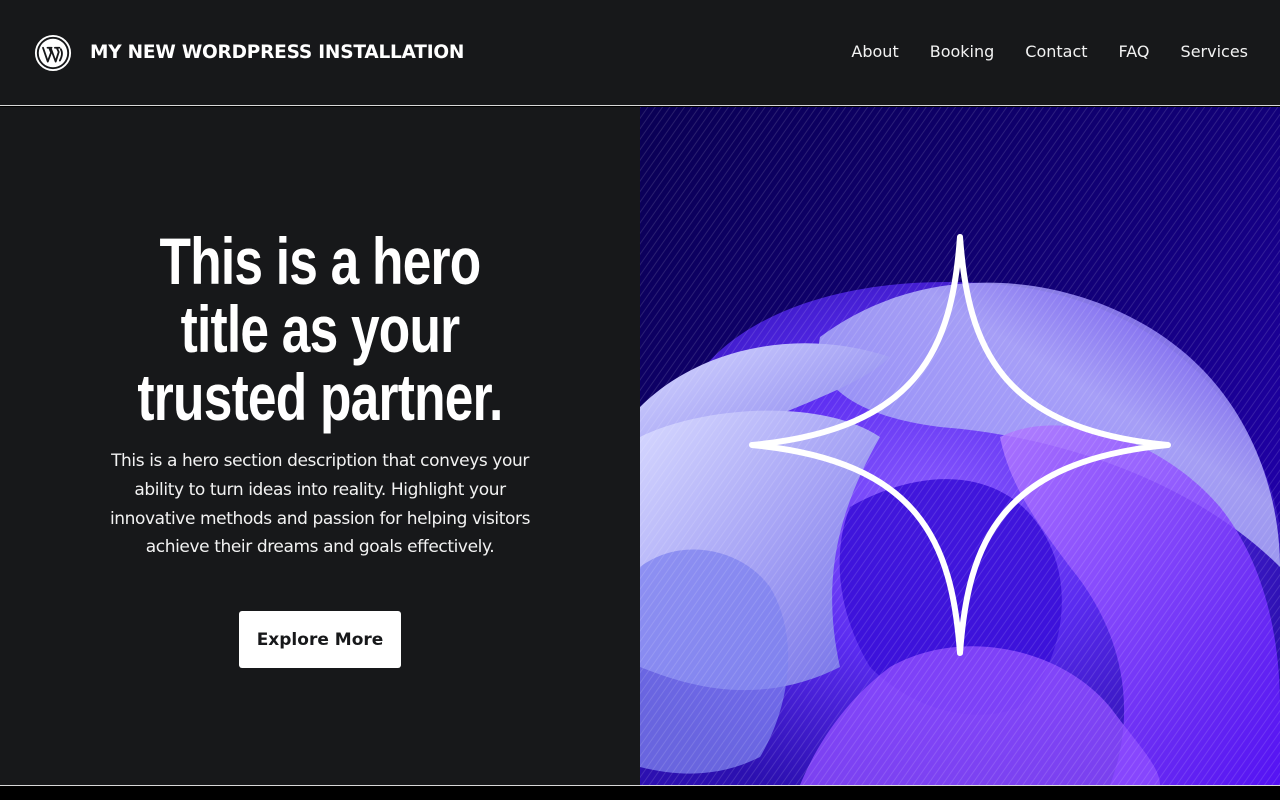 This screenshot has height=800, width=1280. I want to click on nav-item-faq: FAQ, so click(1134, 52).